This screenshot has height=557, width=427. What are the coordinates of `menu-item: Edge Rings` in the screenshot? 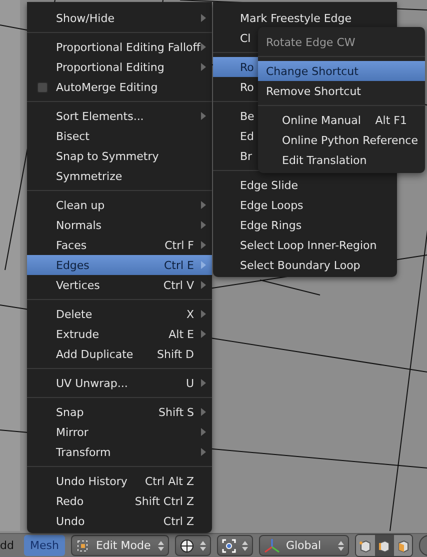 It's located at (305, 225).